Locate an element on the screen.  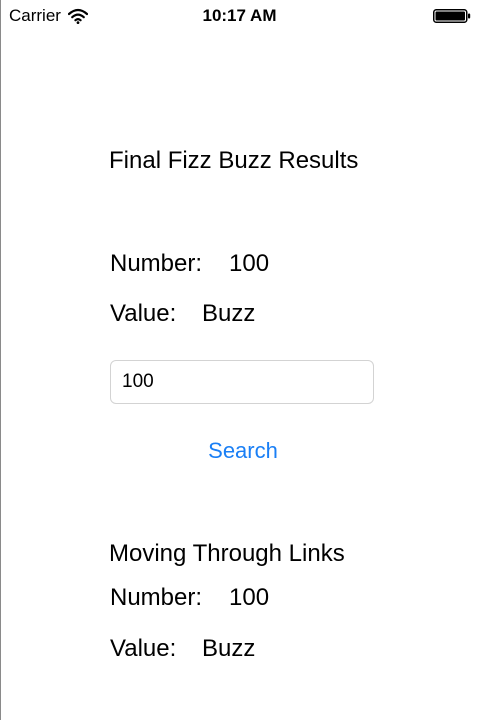
final-number-label: Number: is located at coordinates (156, 263).